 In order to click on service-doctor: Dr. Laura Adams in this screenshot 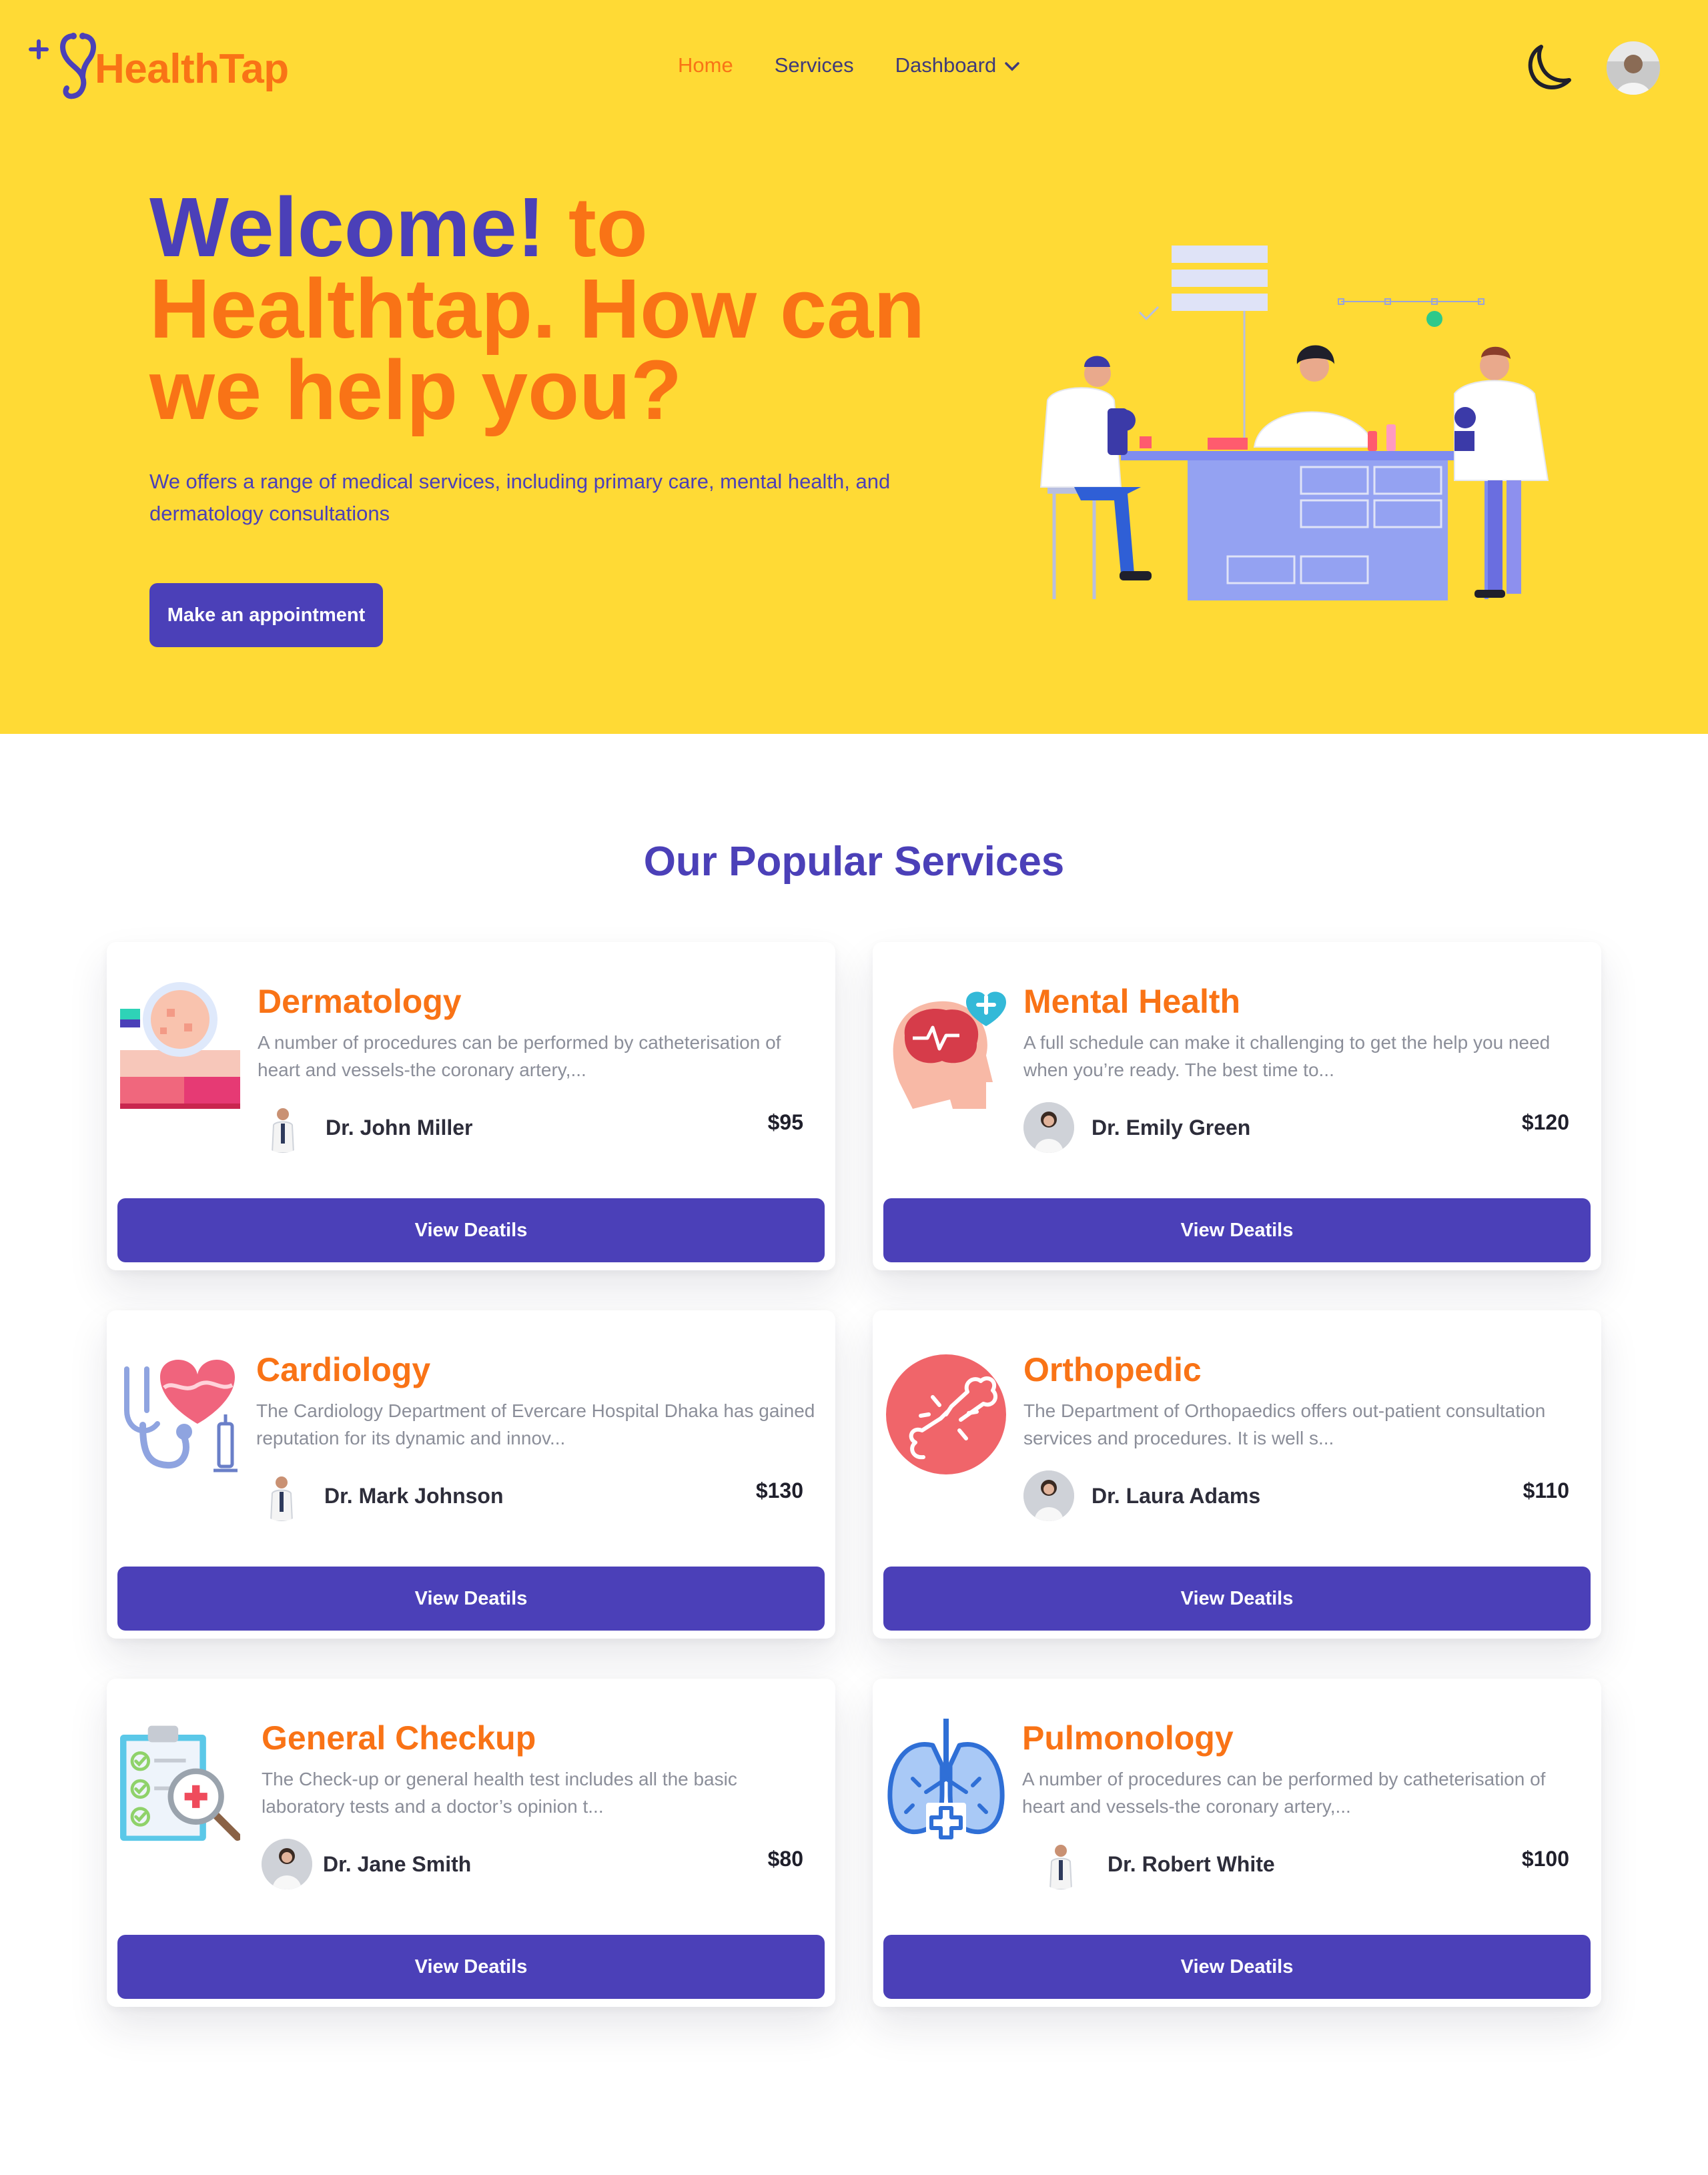, I will do `click(1142, 1495)`.